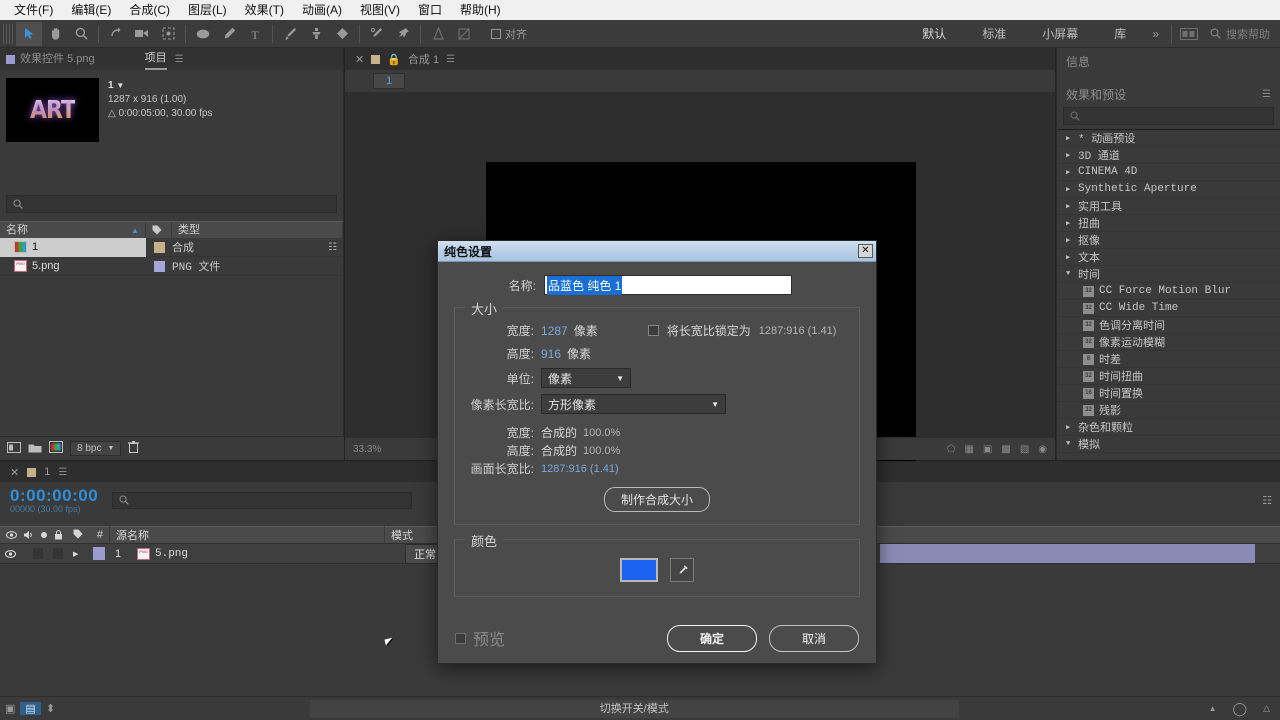 The width and height of the screenshot is (1280, 720). I want to click on color-swatch, so click(639, 570).